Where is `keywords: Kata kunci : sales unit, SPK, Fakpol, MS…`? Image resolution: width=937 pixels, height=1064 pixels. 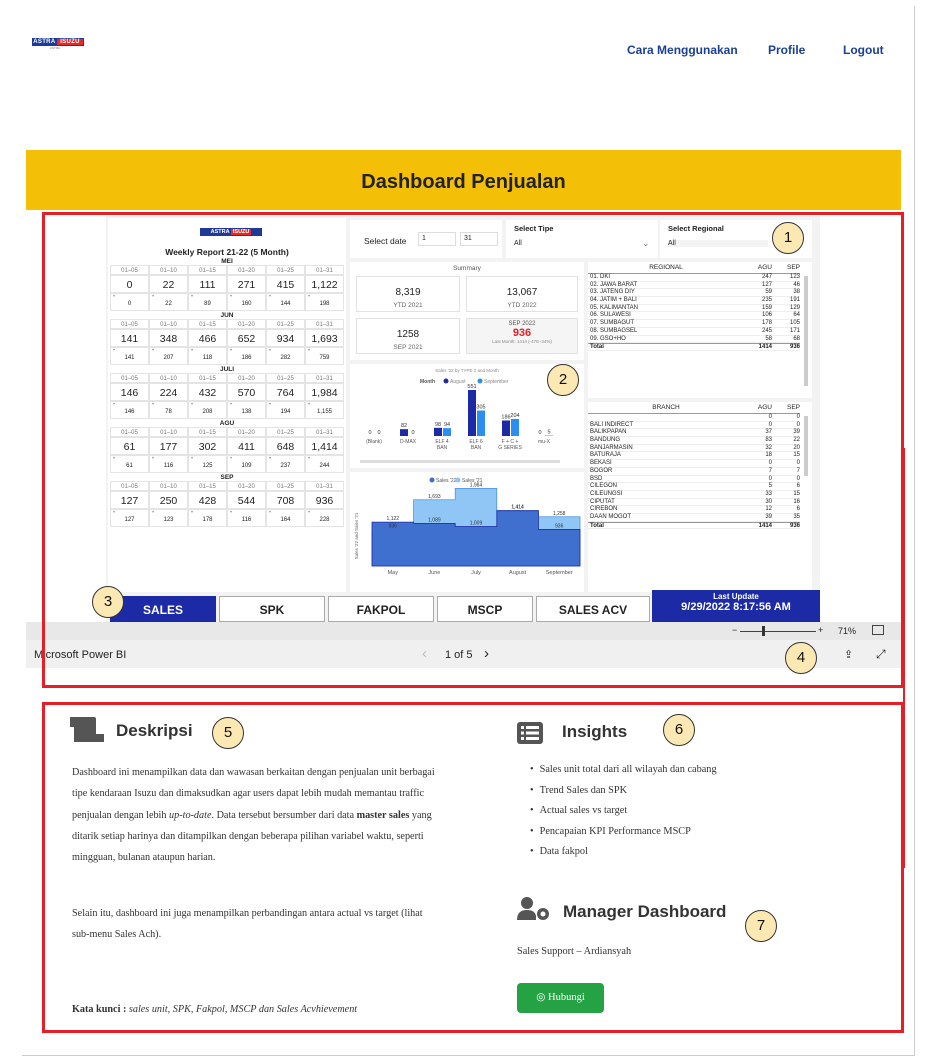 keywords: Kata kunci : sales unit, SPK, Fakpol, MS… is located at coordinates (215, 1009).